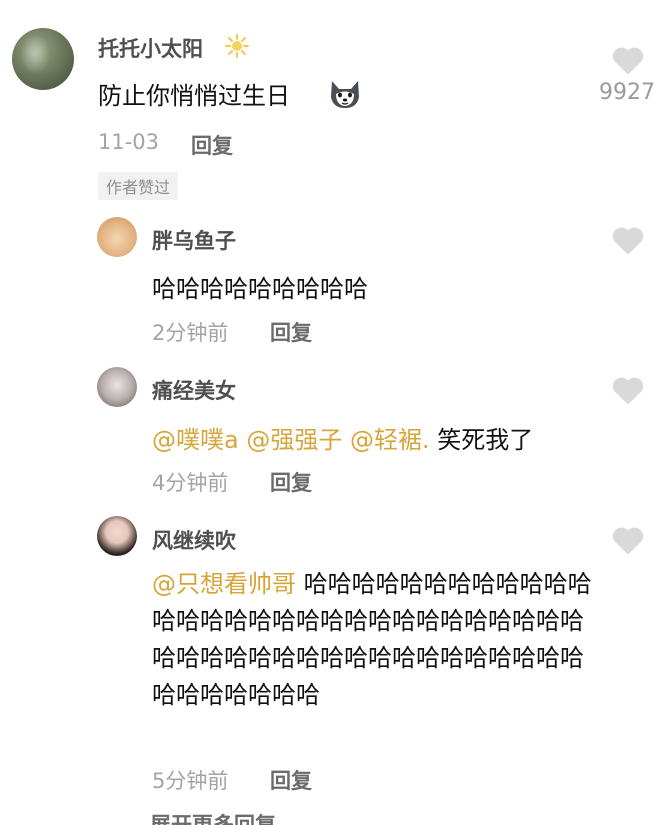 Image resolution: width=672 pixels, height=825 pixels. Describe the element at coordinates (260, 289) in the screenshot. I see `reply-text: 哈哈哈哈哈哈哈哈哈` at that location.